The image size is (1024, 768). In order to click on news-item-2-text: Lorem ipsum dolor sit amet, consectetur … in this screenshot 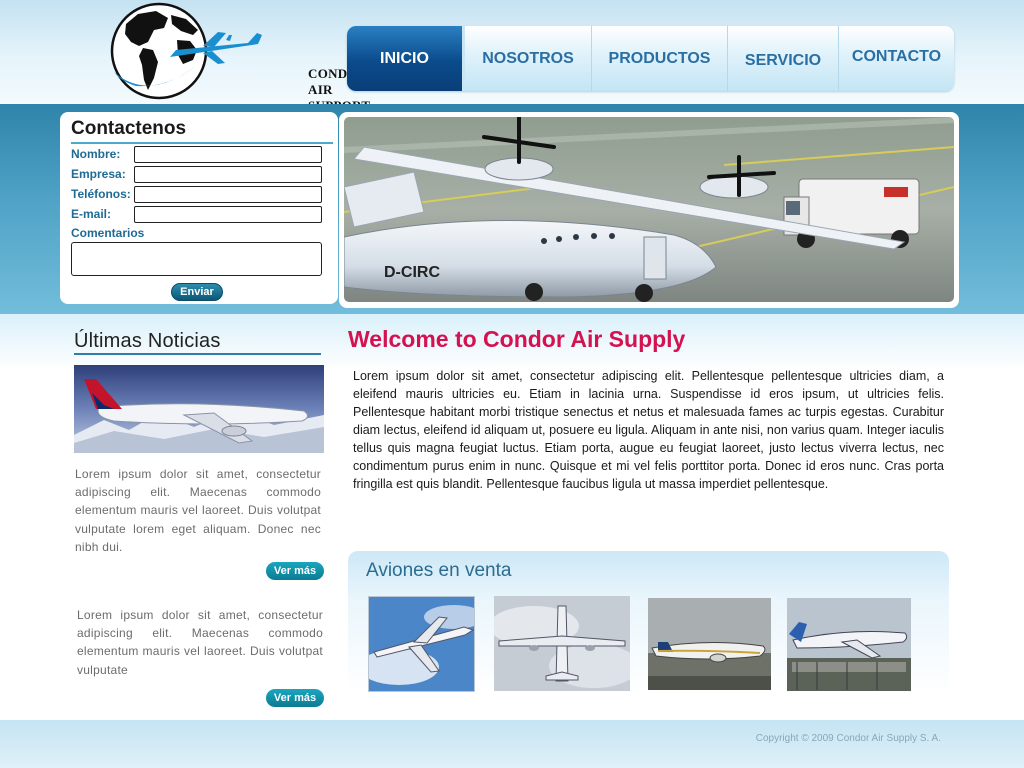, I will do `click(200, 642)`.